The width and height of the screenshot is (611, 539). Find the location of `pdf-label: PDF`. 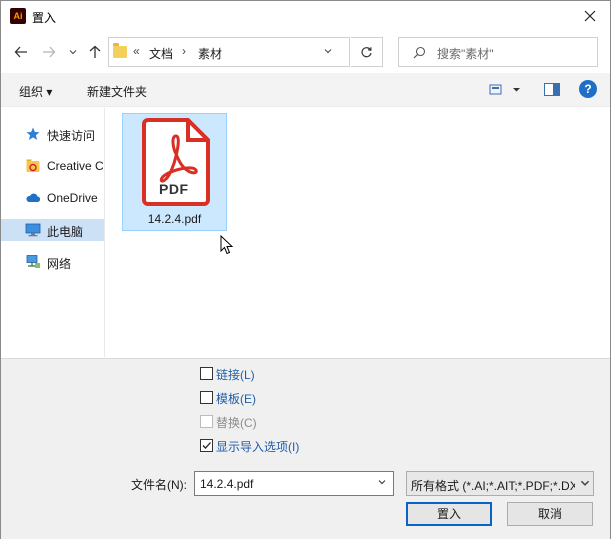

pdf-label: PDF is located at coordinates (174, 189).